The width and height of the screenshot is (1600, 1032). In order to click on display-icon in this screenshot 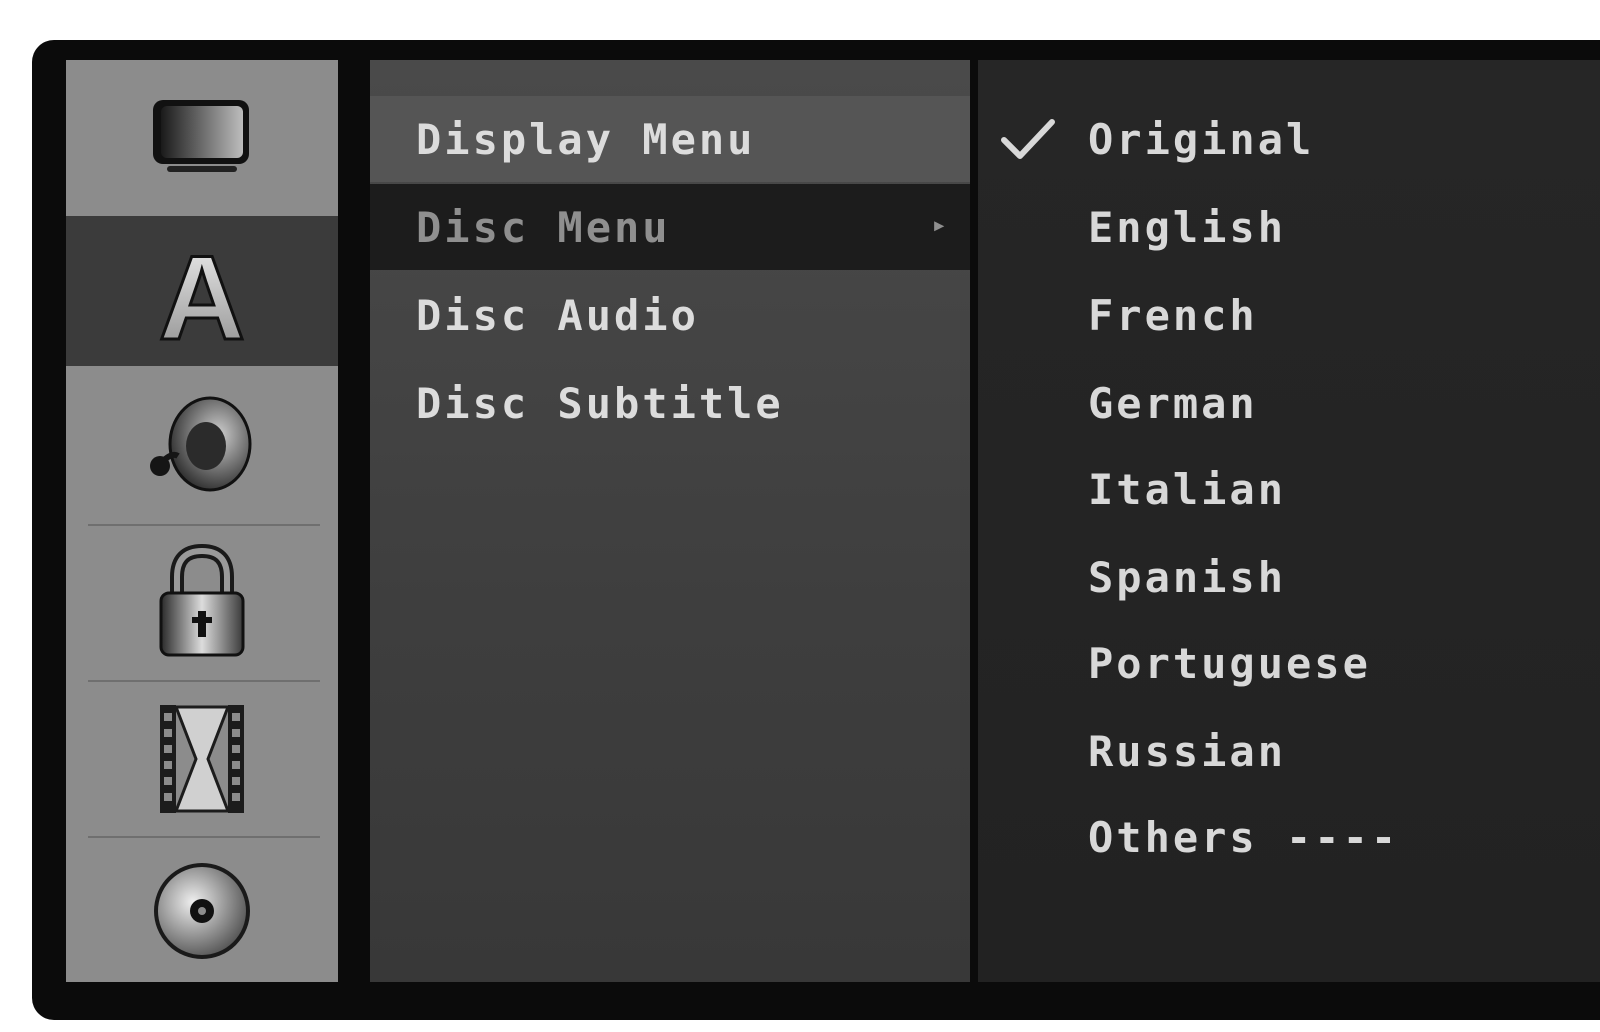, I will do `click(201, 136)`.